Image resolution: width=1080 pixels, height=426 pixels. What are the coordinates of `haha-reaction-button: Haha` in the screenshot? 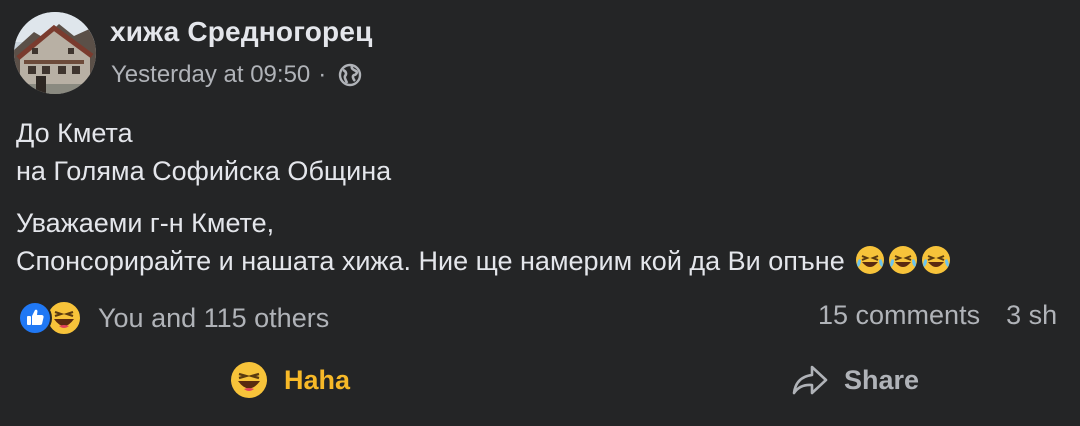 It's located at (290, 380).